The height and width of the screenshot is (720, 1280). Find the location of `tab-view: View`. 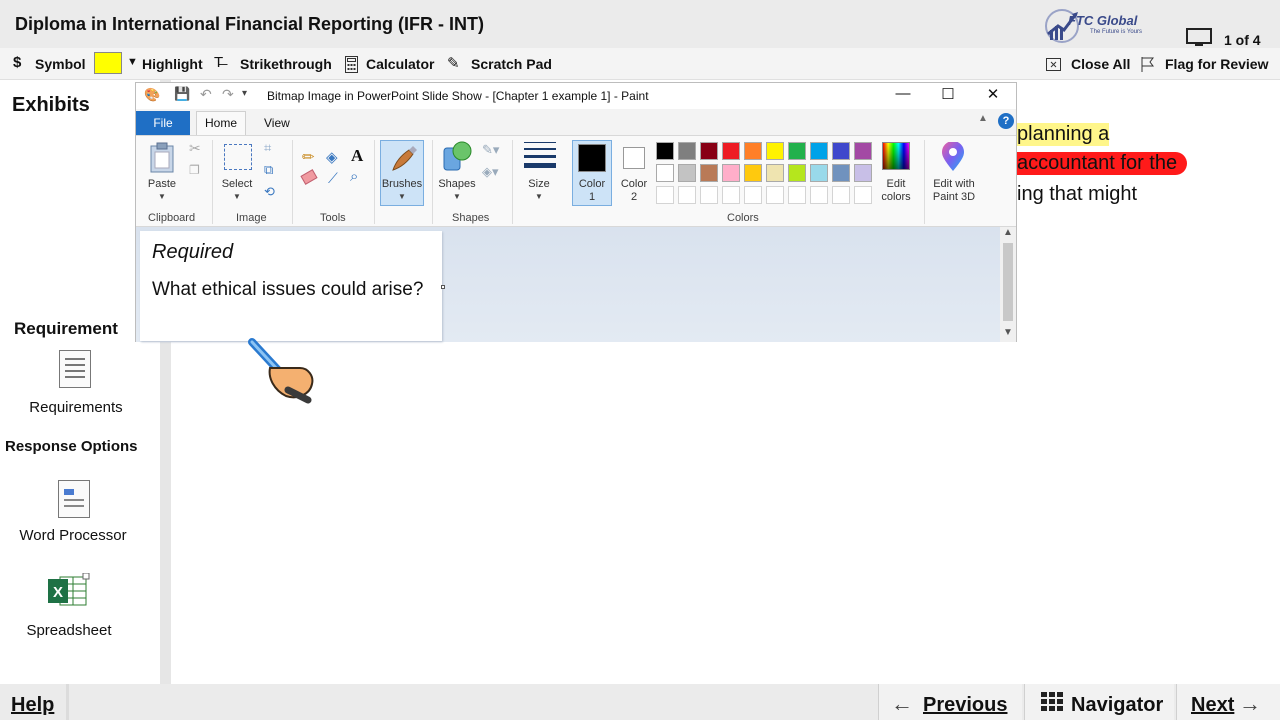

tab-view: View is located at coordinates (277, 123).